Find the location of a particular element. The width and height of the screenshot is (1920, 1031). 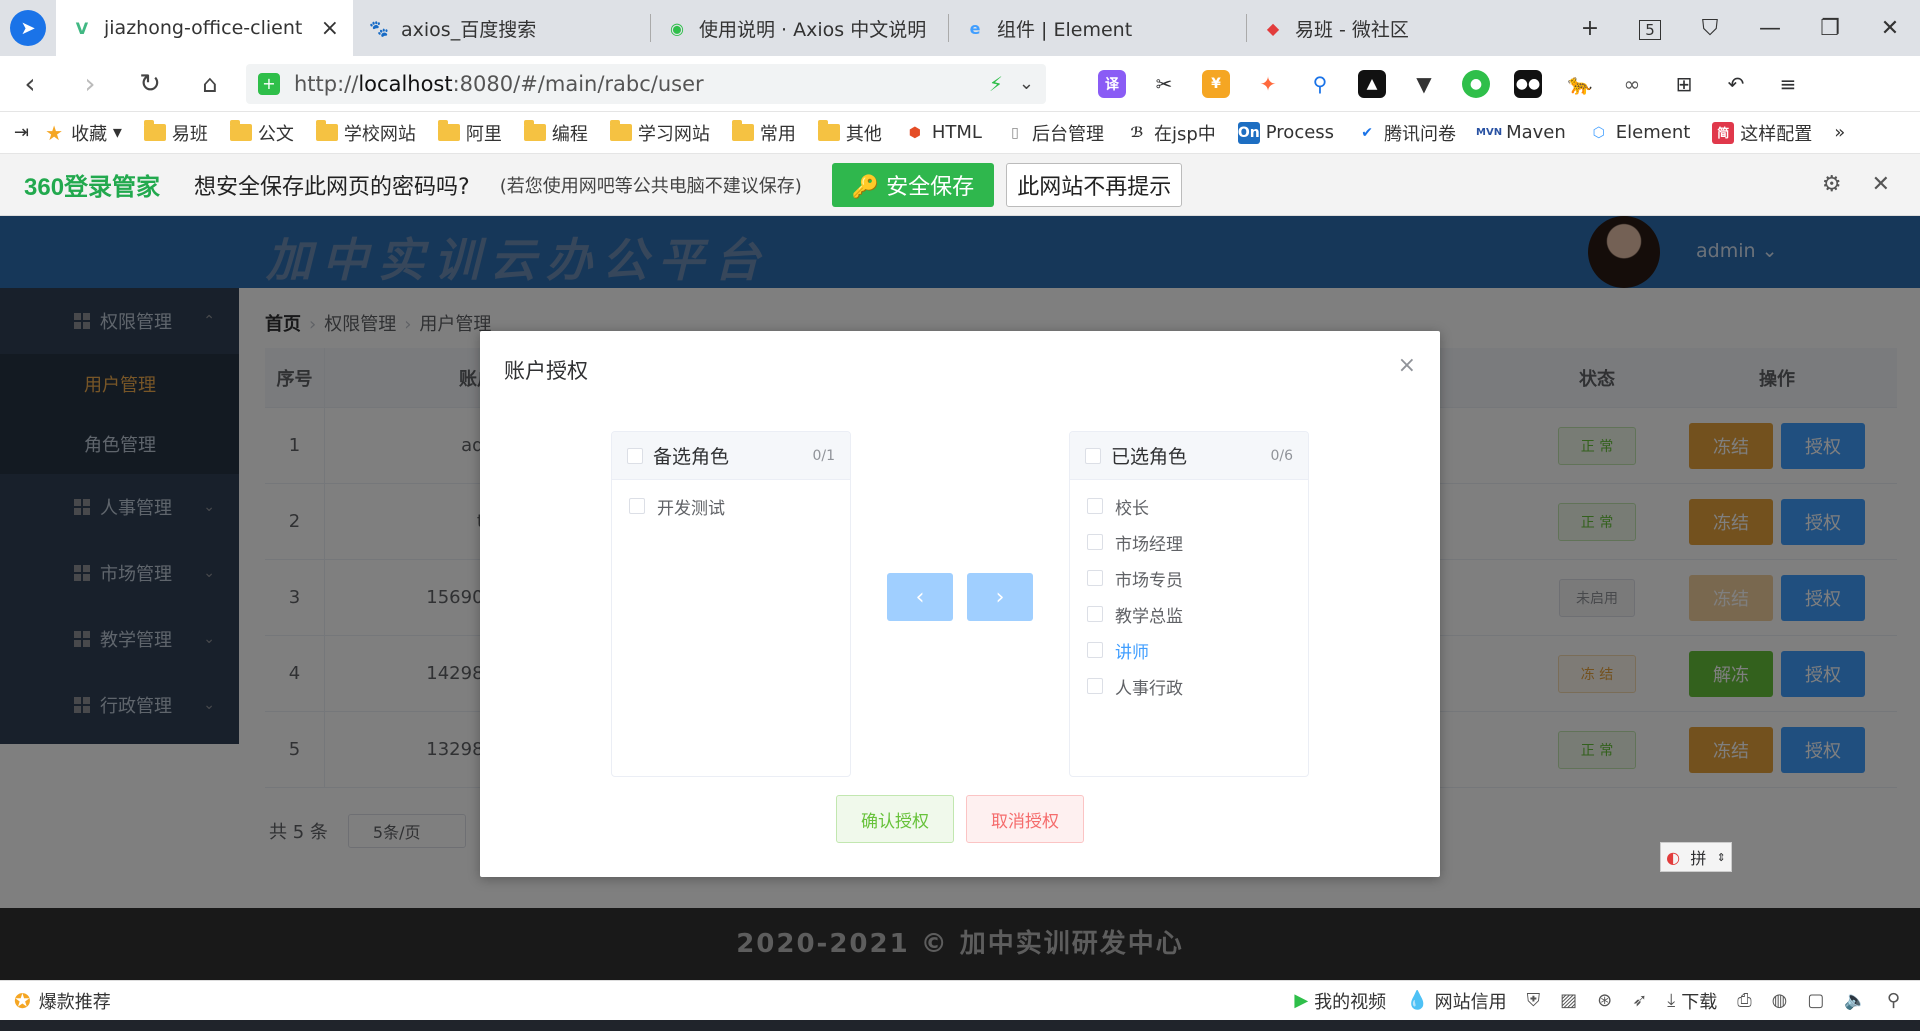

role-item: 开发测试 is located at coordinates (731, 506).